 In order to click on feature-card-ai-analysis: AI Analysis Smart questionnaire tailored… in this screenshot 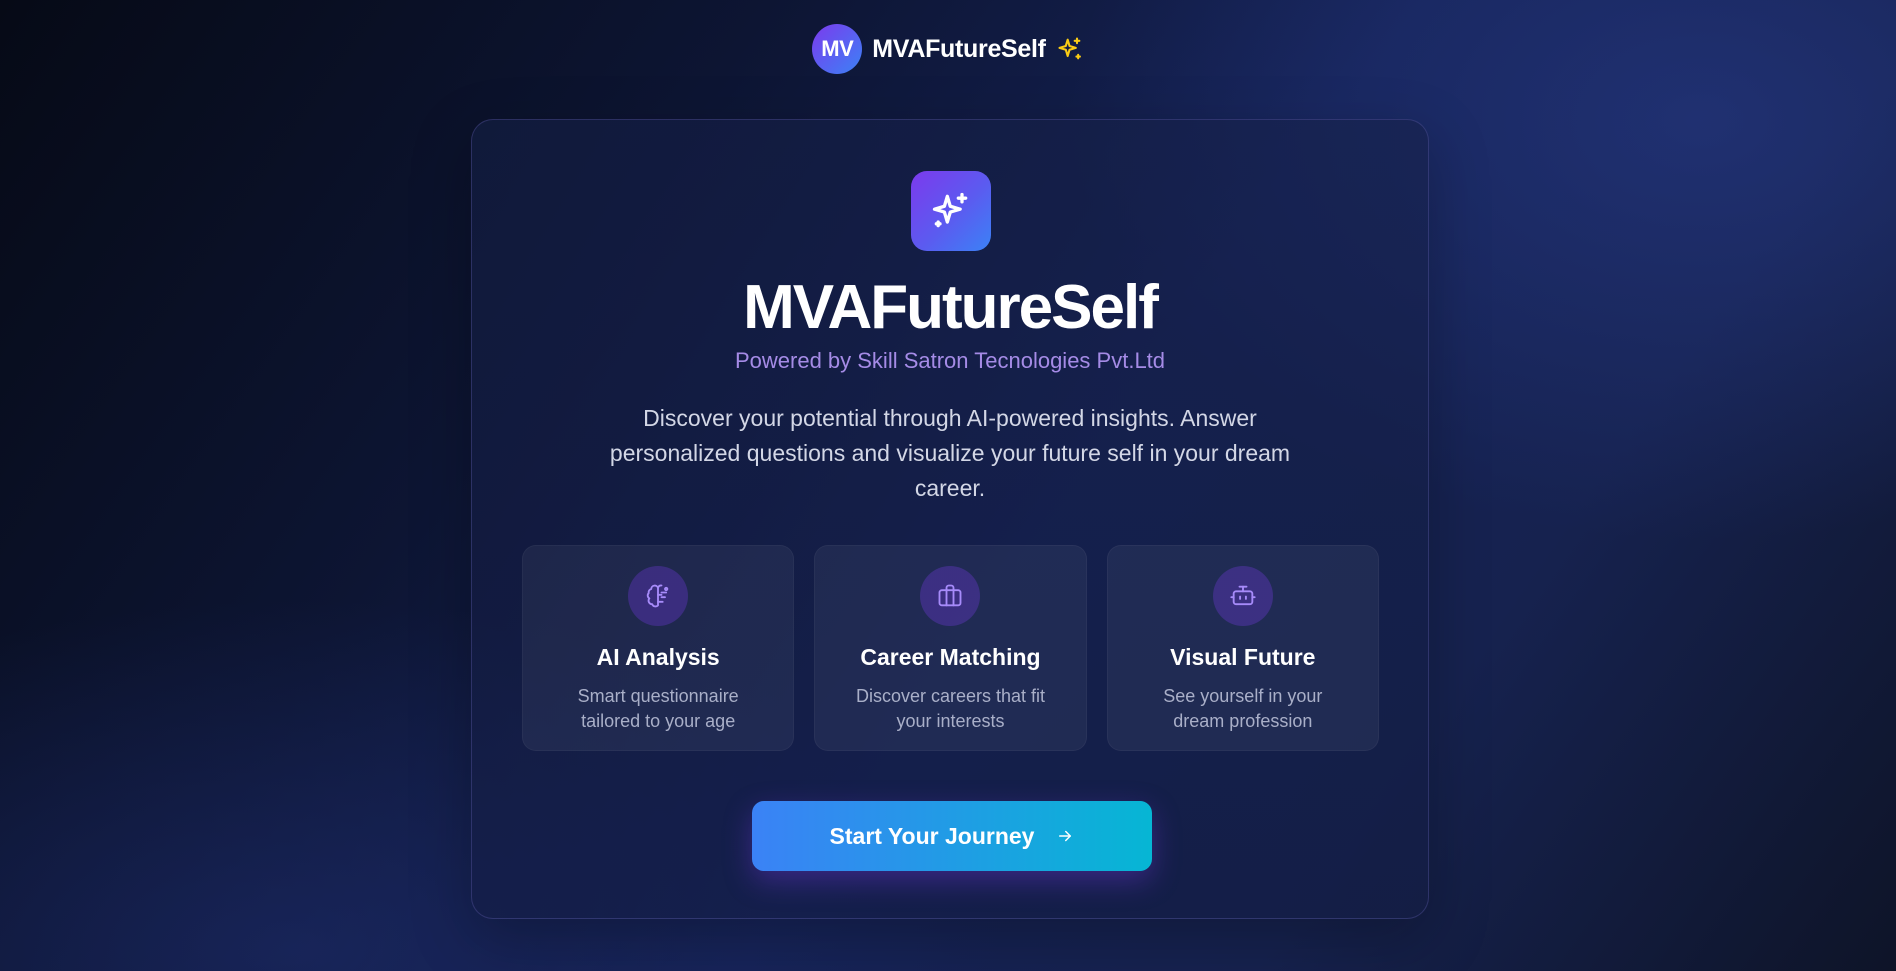, I will do `click(658, 648)`.